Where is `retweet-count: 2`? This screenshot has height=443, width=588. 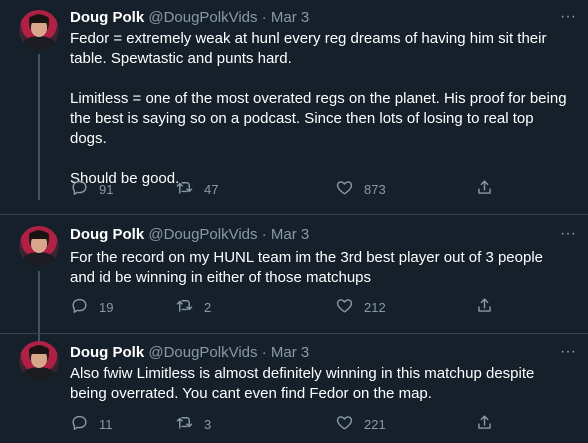
retweet-count: 2 is located at coordinates (208, 307).